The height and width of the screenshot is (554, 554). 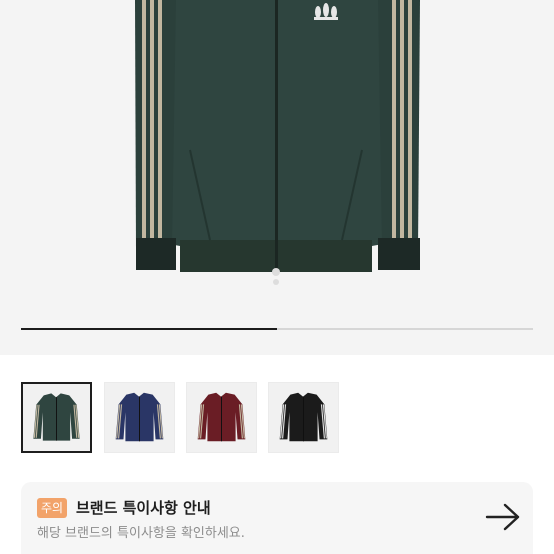 I want to click on notice-subtitle: 해당 브랜드의 특이사항을 확인하세요., so click(x=141, y=533).